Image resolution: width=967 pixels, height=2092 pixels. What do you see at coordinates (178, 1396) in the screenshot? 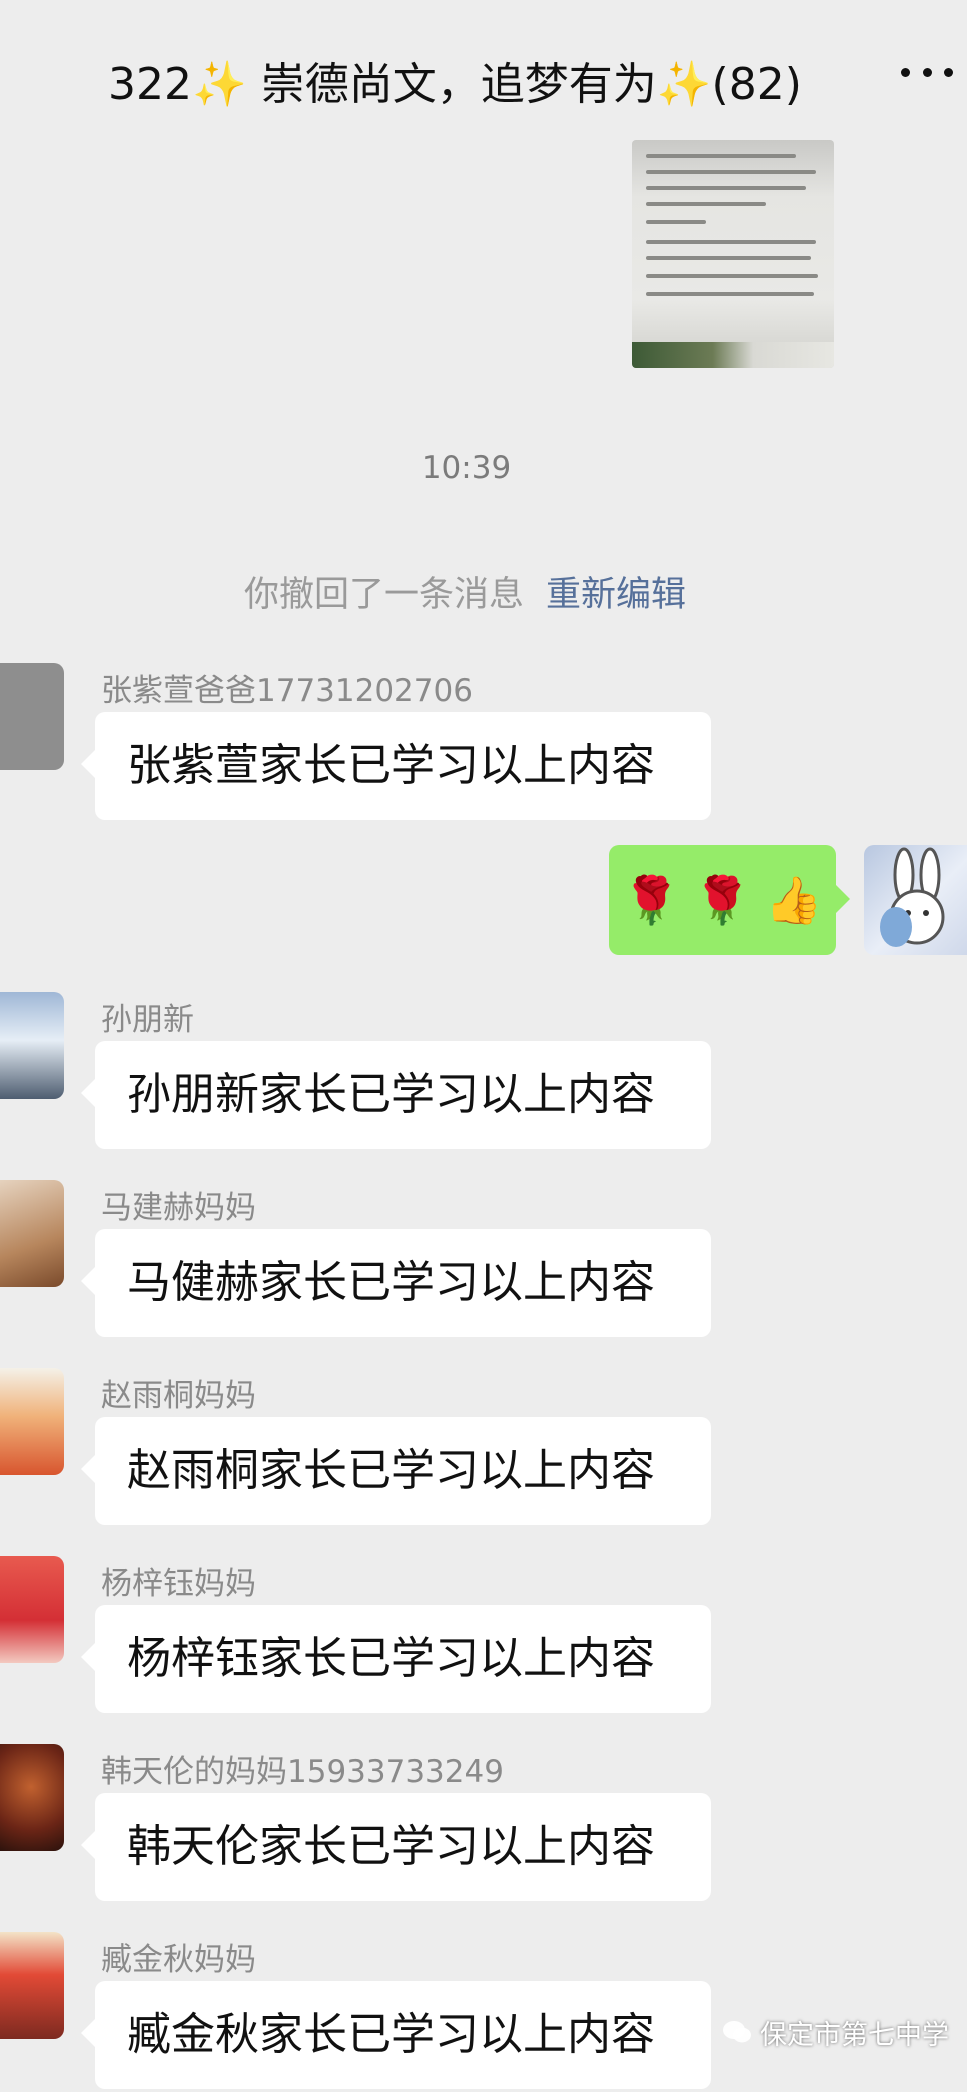
I see `sender-name: 赵雨桐妈妈` at bounding box center [178, 1396].